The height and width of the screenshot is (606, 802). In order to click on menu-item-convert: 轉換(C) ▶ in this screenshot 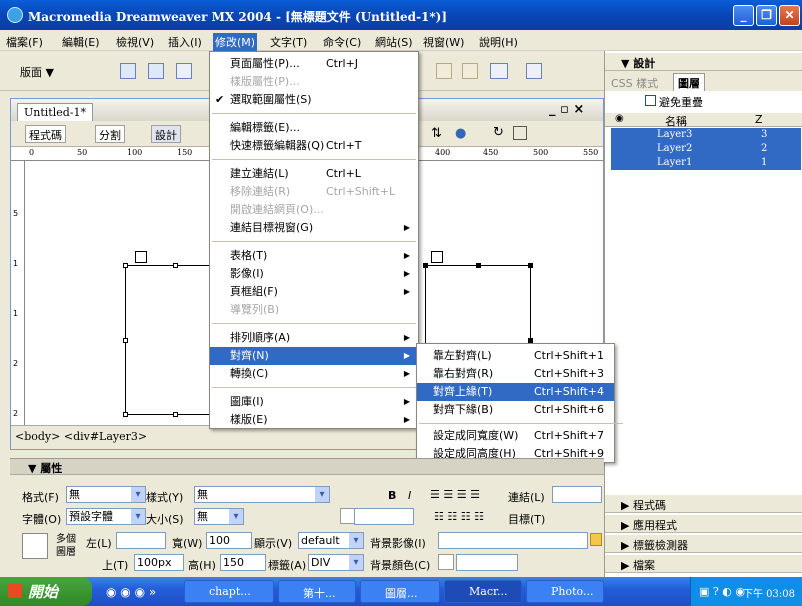, I will do `click(314, 374)`.